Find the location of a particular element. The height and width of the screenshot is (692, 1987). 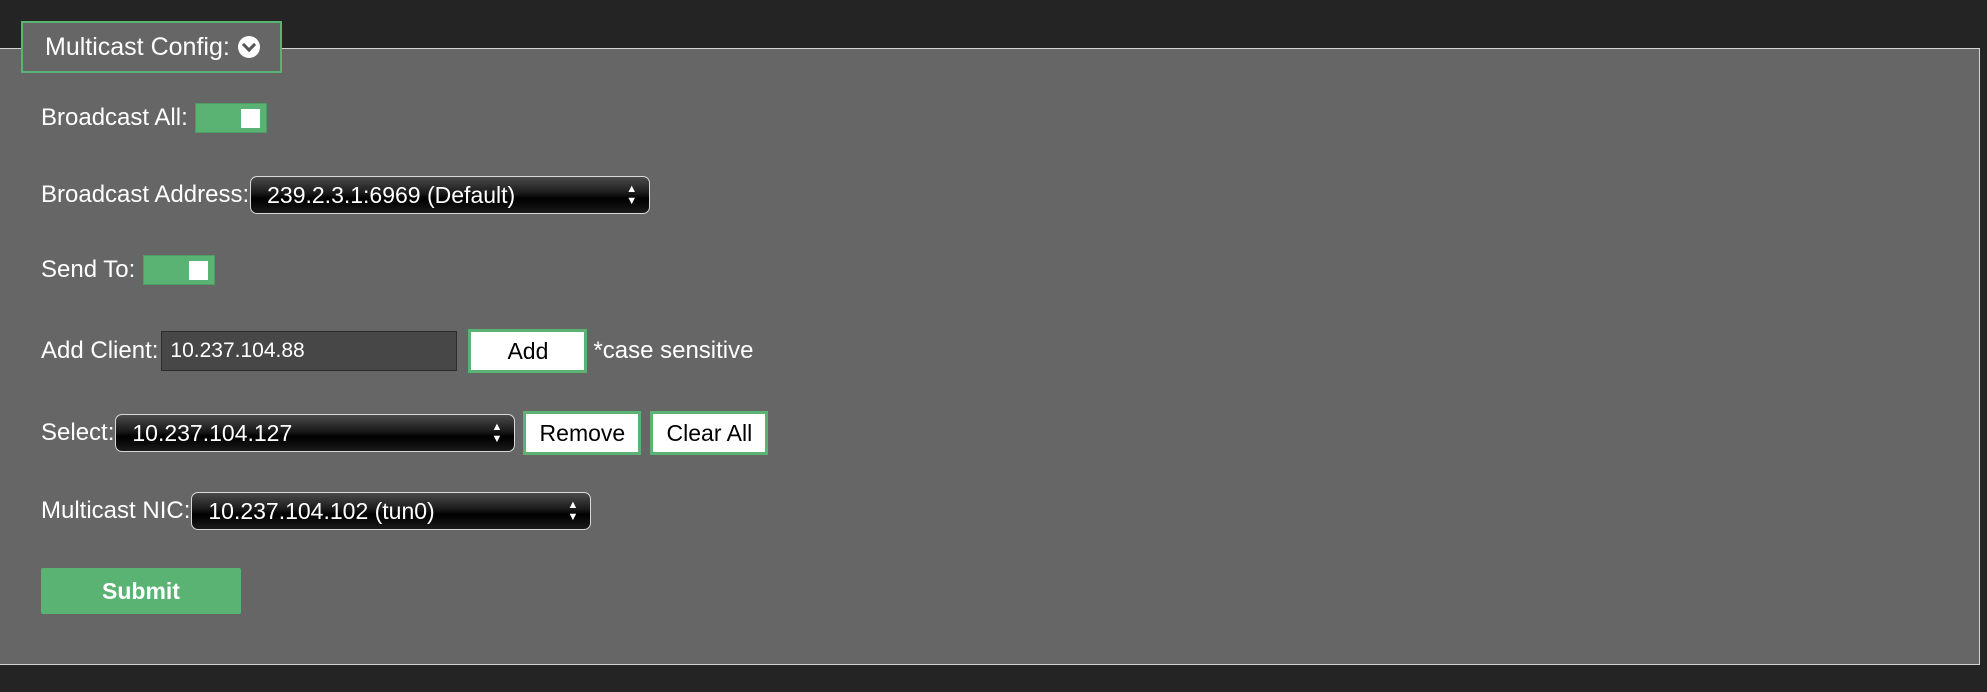

clear-all-button: Clear All is located at coordinates (709, 433).